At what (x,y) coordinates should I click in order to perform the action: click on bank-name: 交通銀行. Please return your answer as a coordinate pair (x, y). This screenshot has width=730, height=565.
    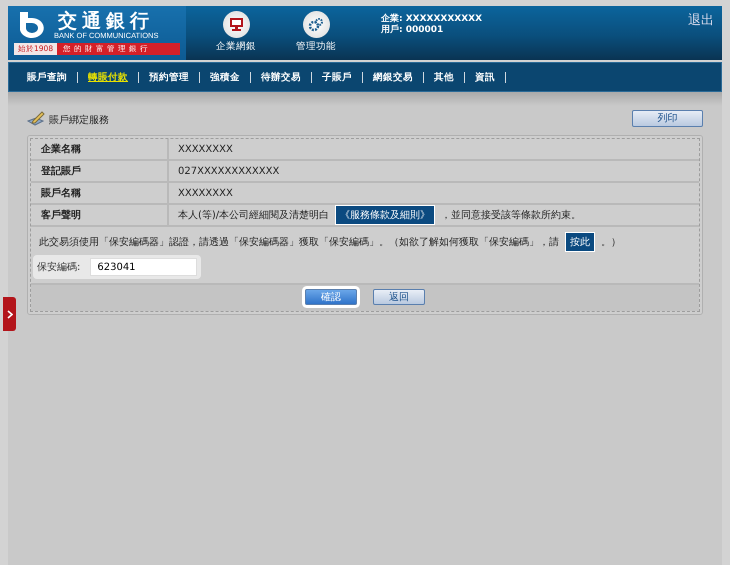
    Looking at the image, I should click on (106, 20).